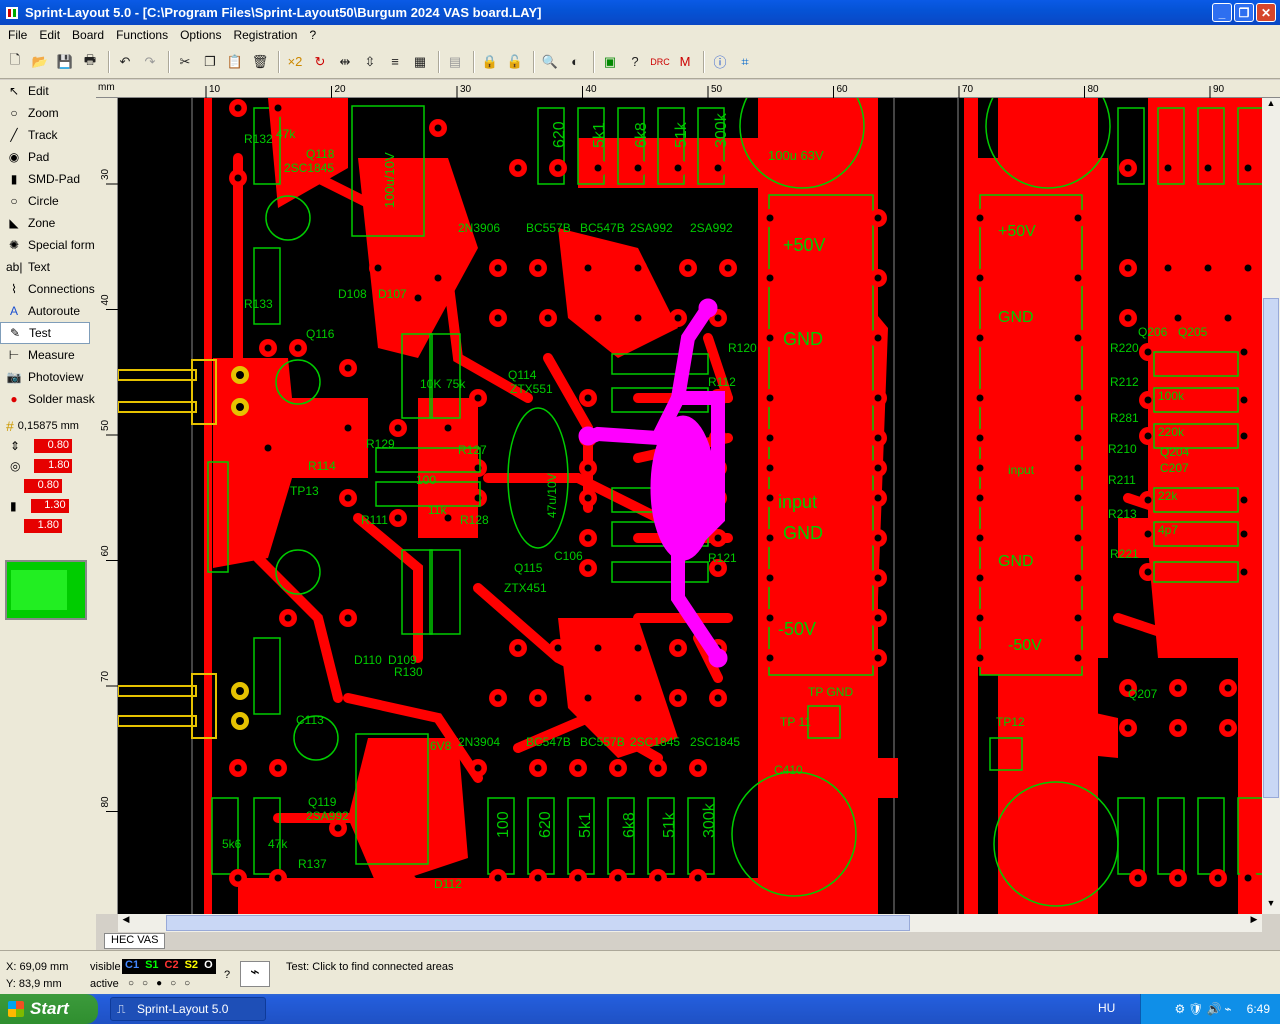 This screenshot has height=1024, width=1280. What do you see at coordinates (48, 399) in the screenshot?
I see `tool-solder-mask: ● Solder mask` at bounding box center [48, 399].